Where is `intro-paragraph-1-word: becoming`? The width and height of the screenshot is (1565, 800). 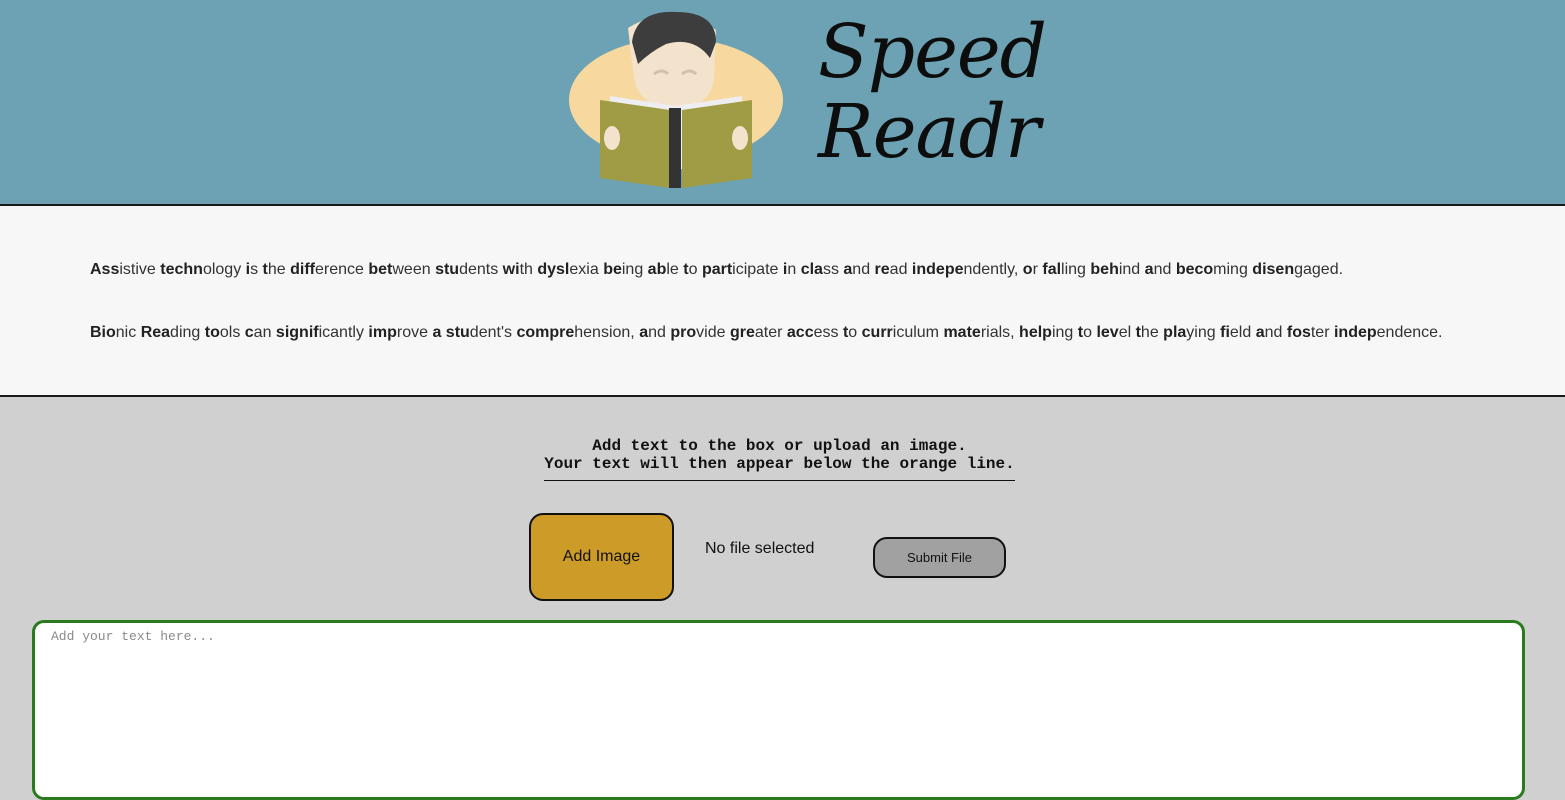 intro-paragraph-1-word: becoming is located at coordinates (1211, 269).